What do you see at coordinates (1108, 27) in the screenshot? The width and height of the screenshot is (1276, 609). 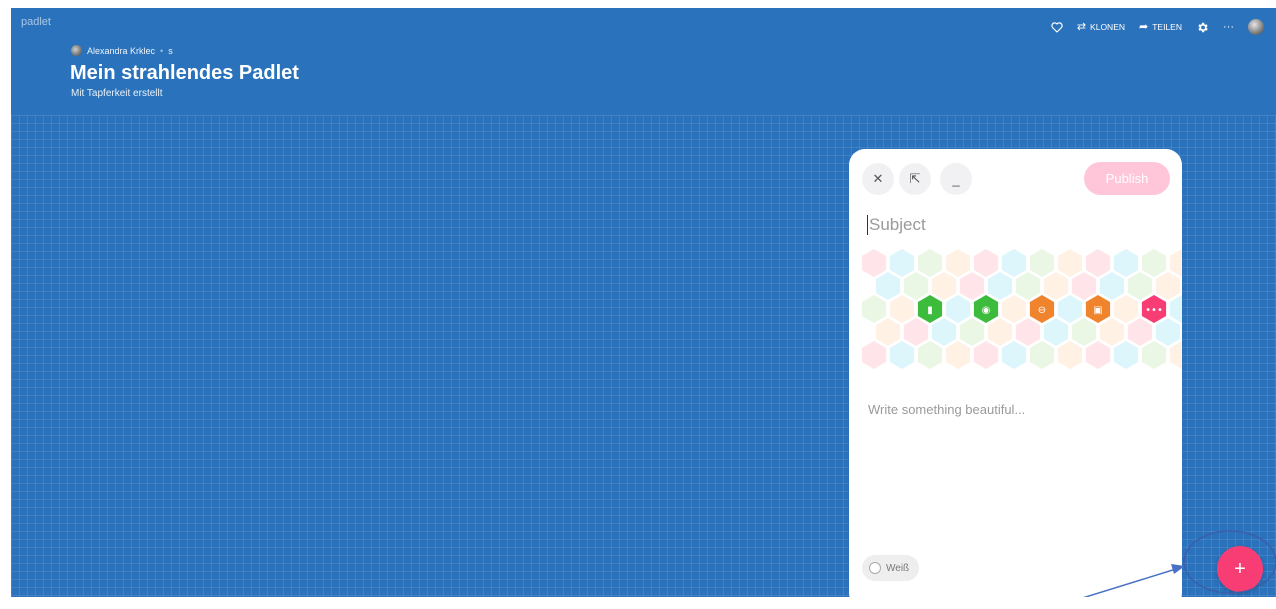 I see `clone-label: KLONEN` at bounding box center [1108, 27].